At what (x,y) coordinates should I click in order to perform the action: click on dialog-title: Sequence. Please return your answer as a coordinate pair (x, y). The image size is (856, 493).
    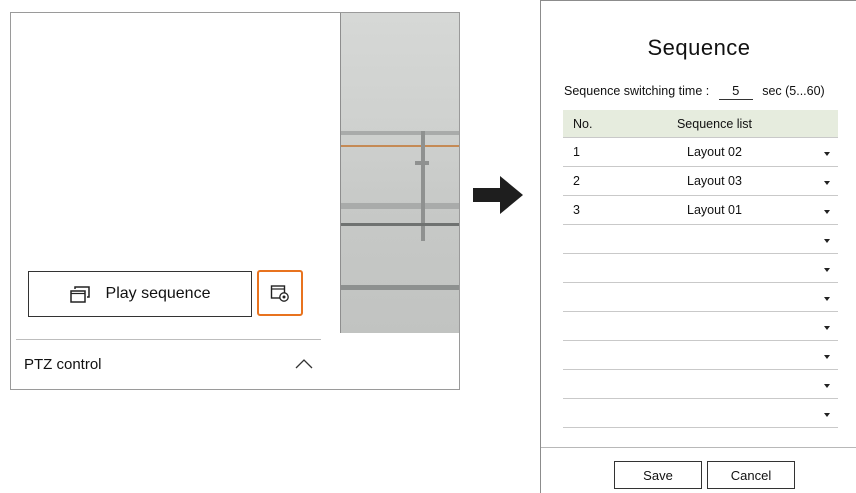
    Looking at the image, I should click on (699, 47).